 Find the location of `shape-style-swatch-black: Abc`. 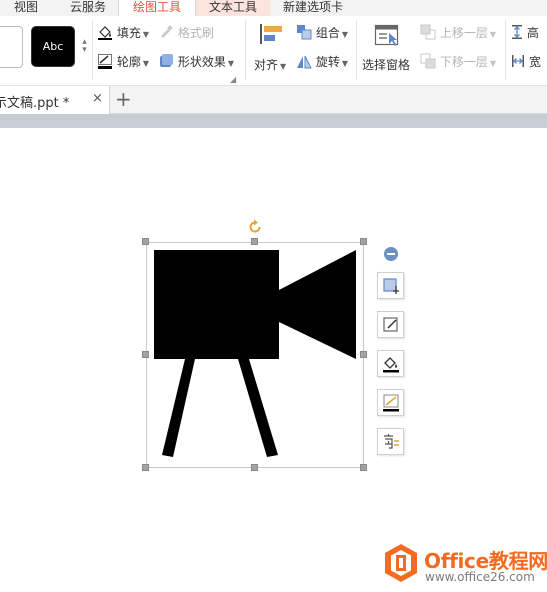

shape-style-swatch-black: Abc is located at coordinates (53, 46).